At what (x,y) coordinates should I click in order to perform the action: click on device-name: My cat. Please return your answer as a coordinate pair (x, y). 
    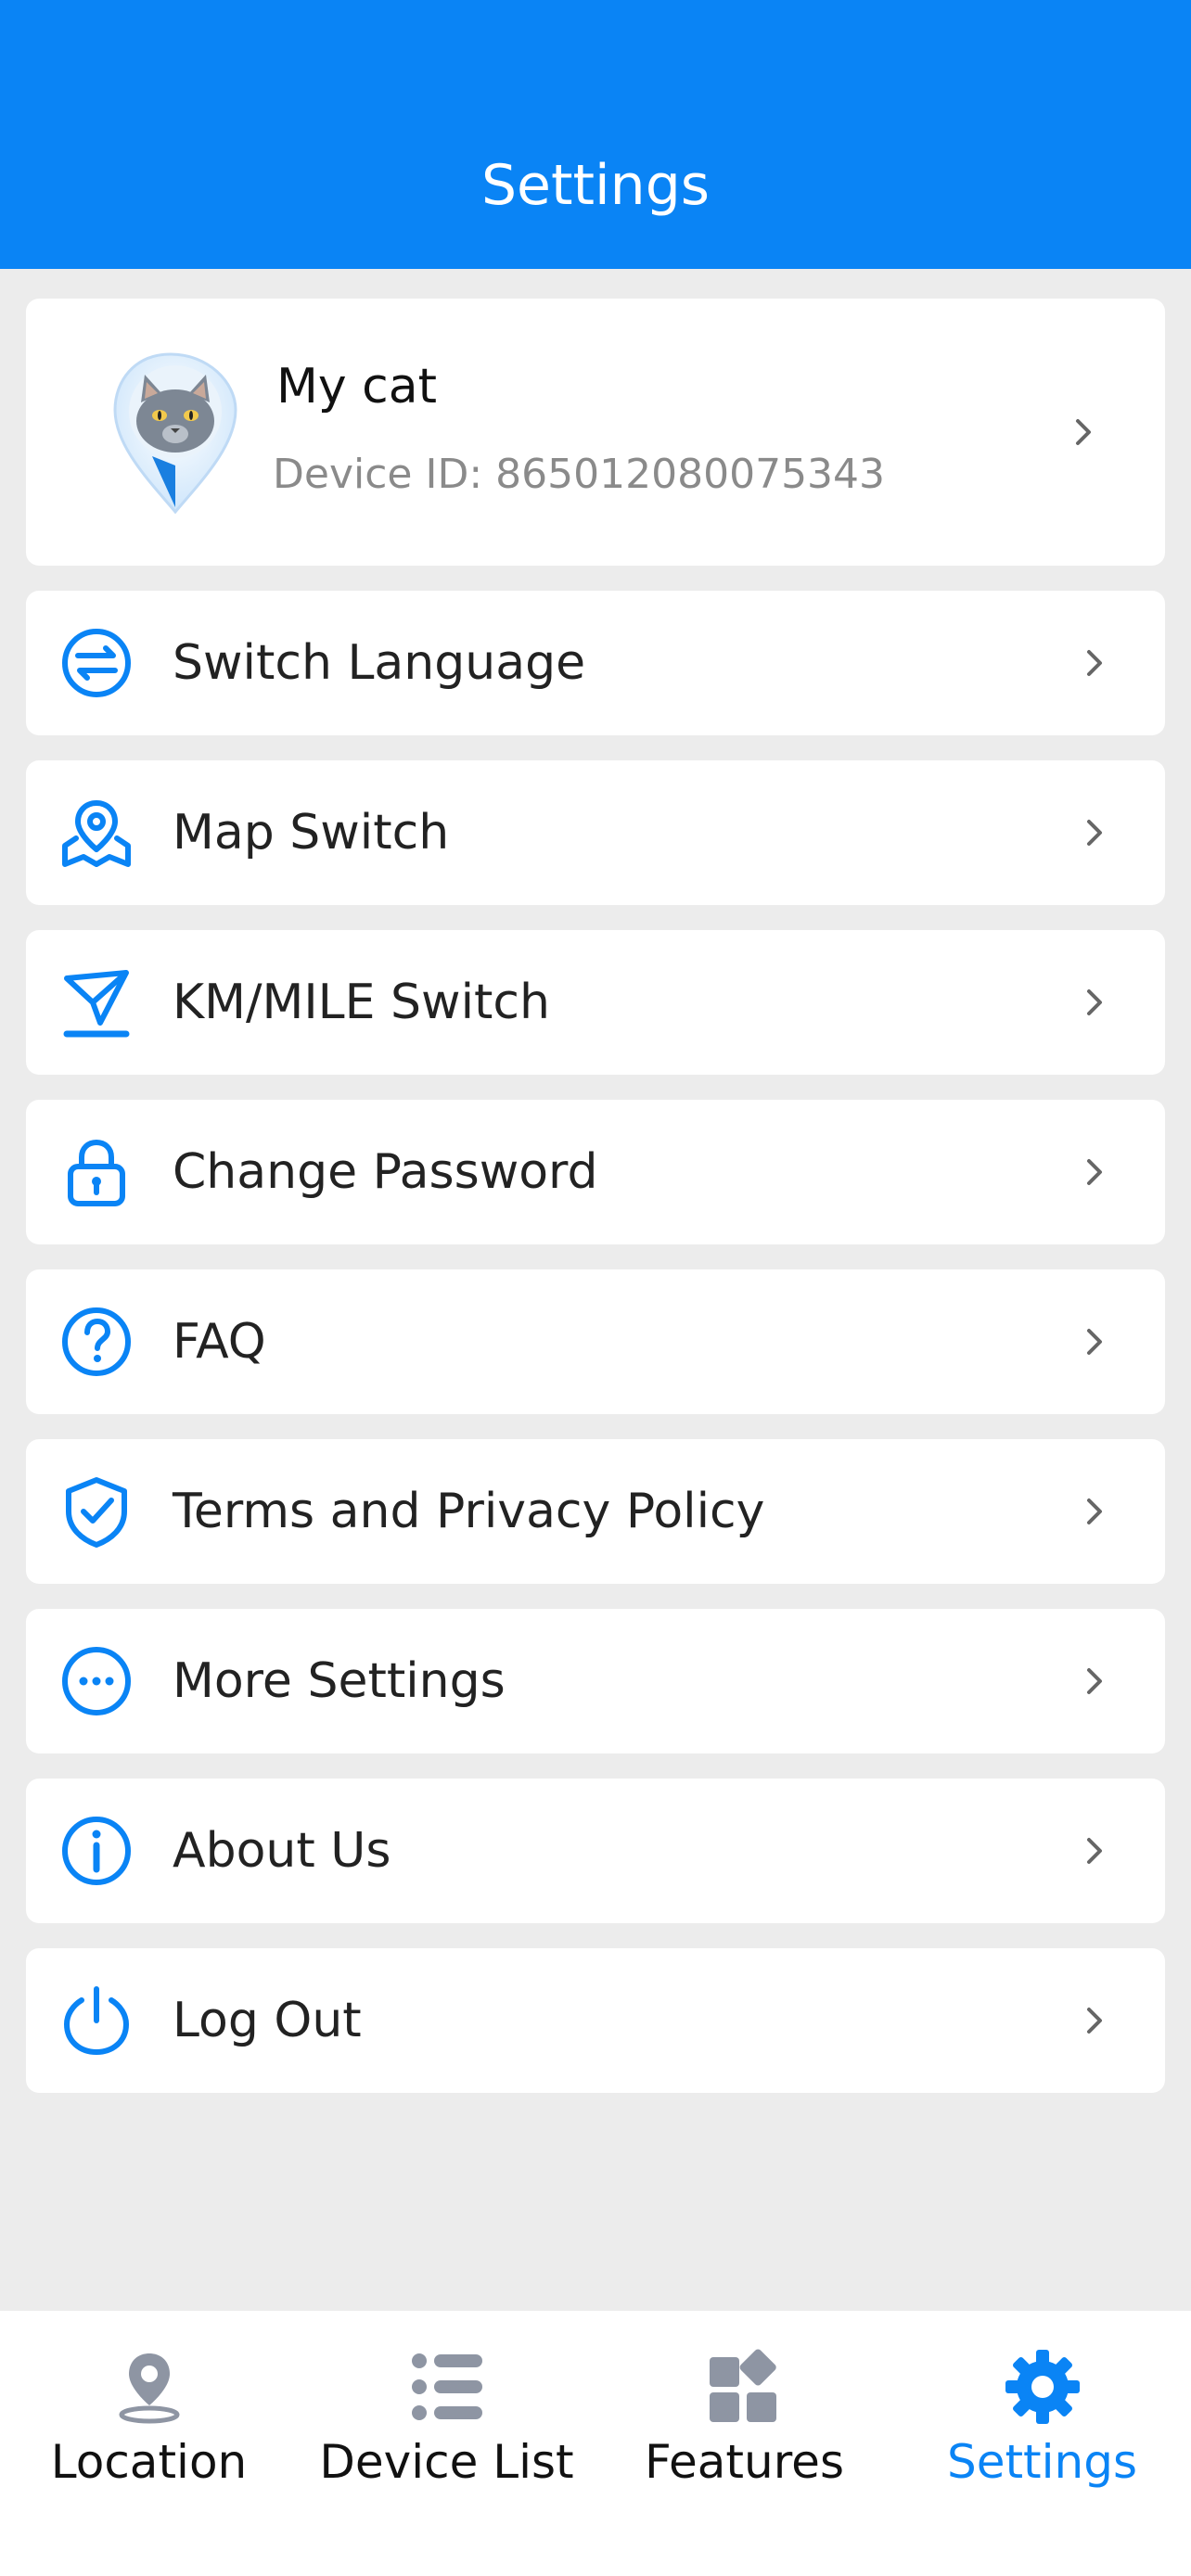
    Looking at the image, I should click on (357, 386).